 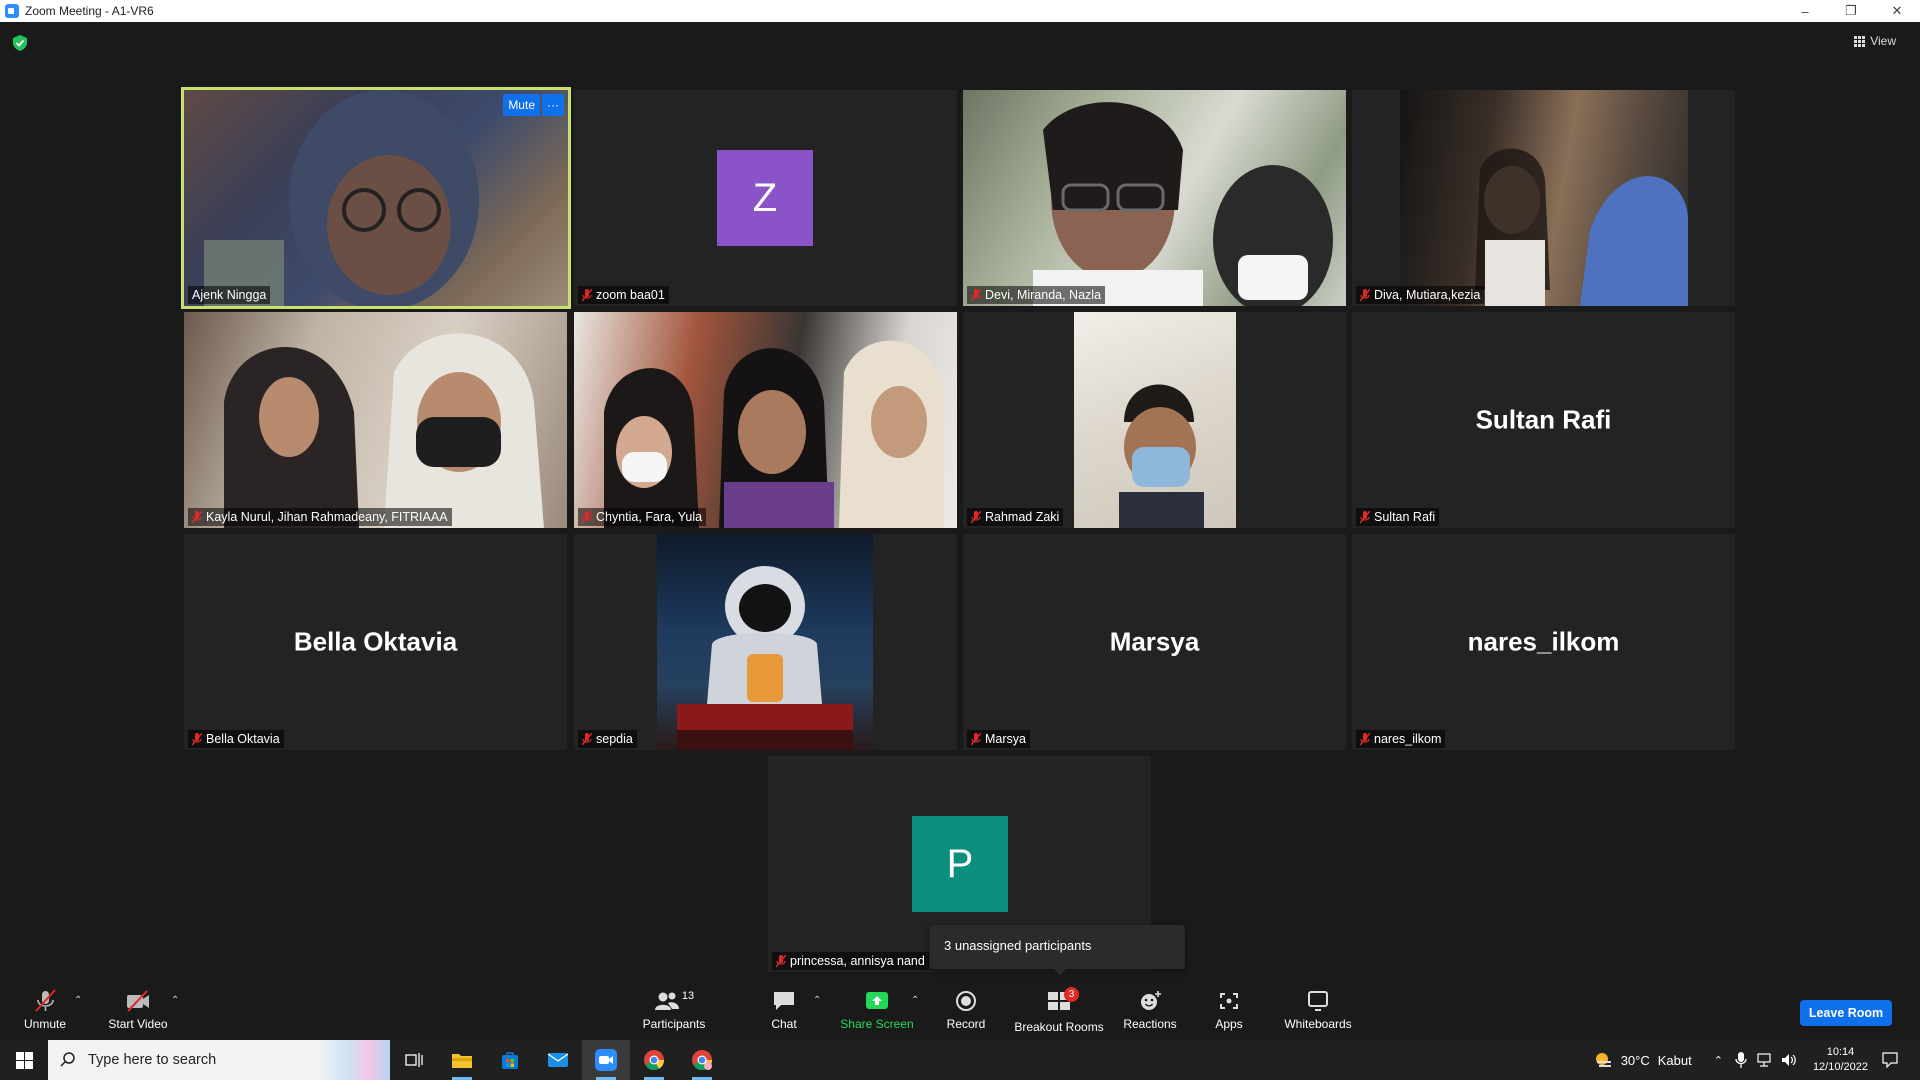 I want to click on participant-tile: Marsya Marsya, so click(x=1154, y=642).